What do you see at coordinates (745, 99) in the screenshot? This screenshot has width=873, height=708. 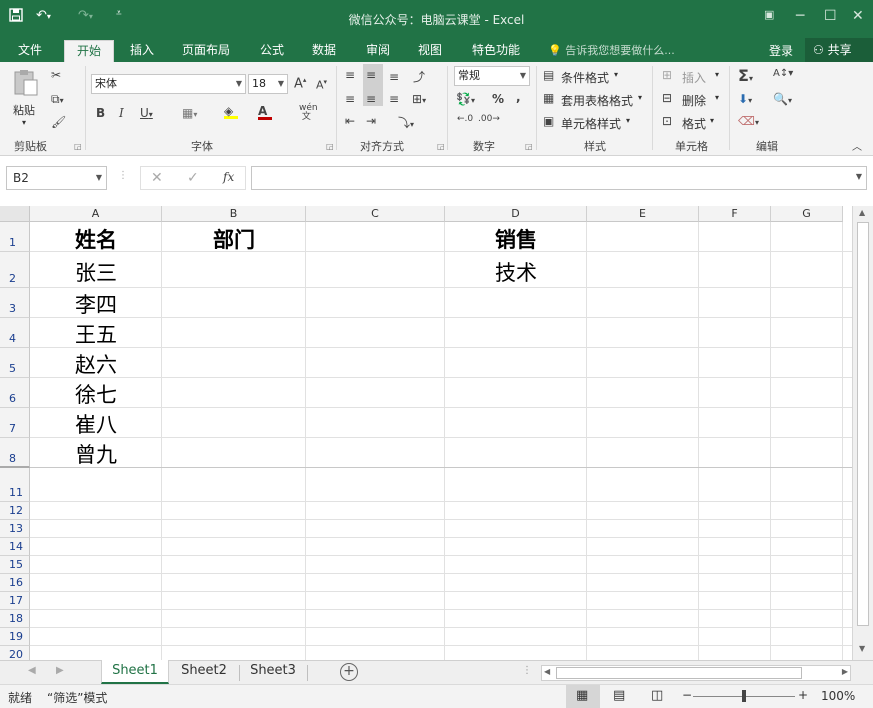 I see `fill-icon: ⬇▾` at bounding box center [745, 99].